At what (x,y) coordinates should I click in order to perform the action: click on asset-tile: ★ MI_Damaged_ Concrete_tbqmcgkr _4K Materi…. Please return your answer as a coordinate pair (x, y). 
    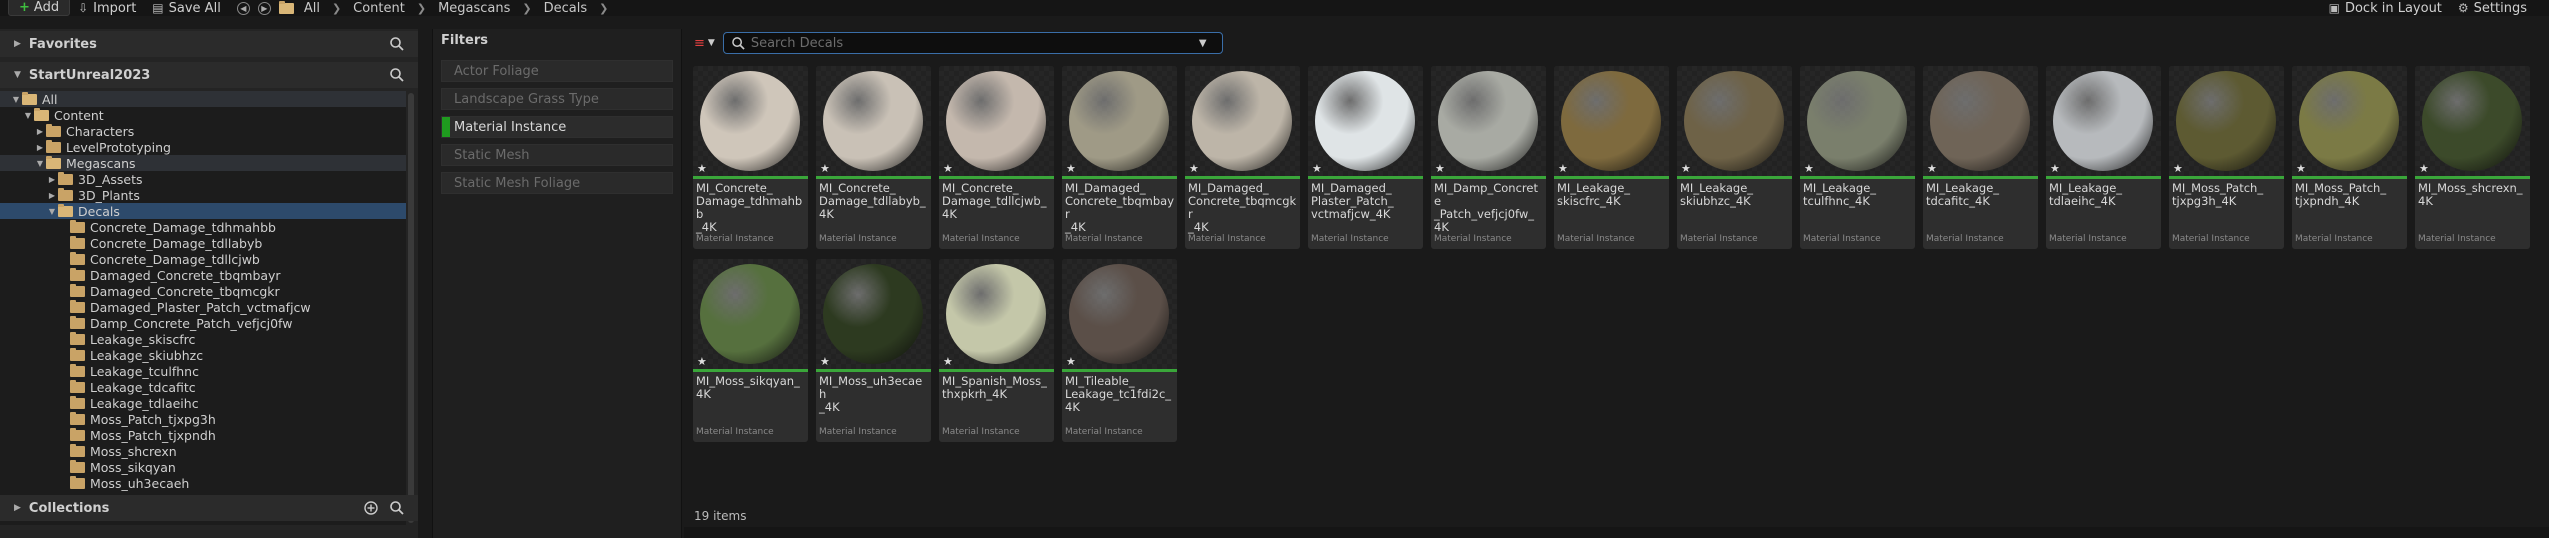
    Looking at the image, I should click on (1242, 157).